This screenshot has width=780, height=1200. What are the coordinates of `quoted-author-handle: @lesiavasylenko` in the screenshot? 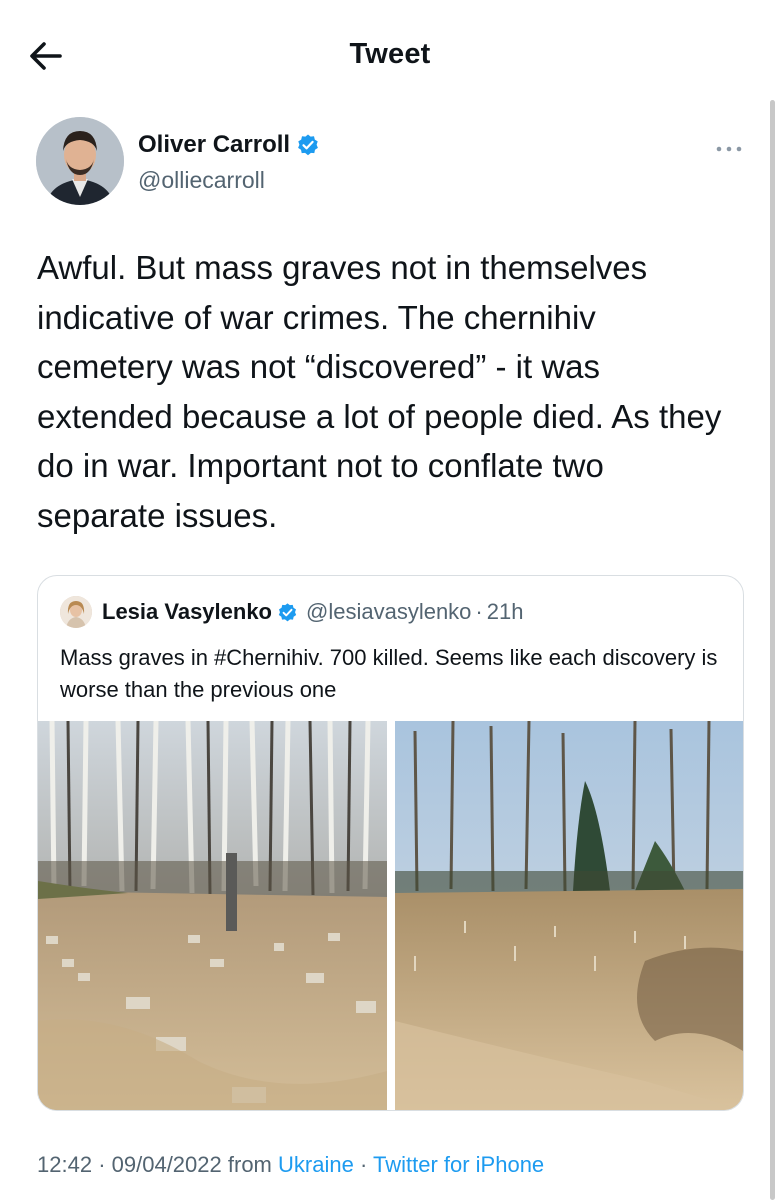 It's located at (389, 611).